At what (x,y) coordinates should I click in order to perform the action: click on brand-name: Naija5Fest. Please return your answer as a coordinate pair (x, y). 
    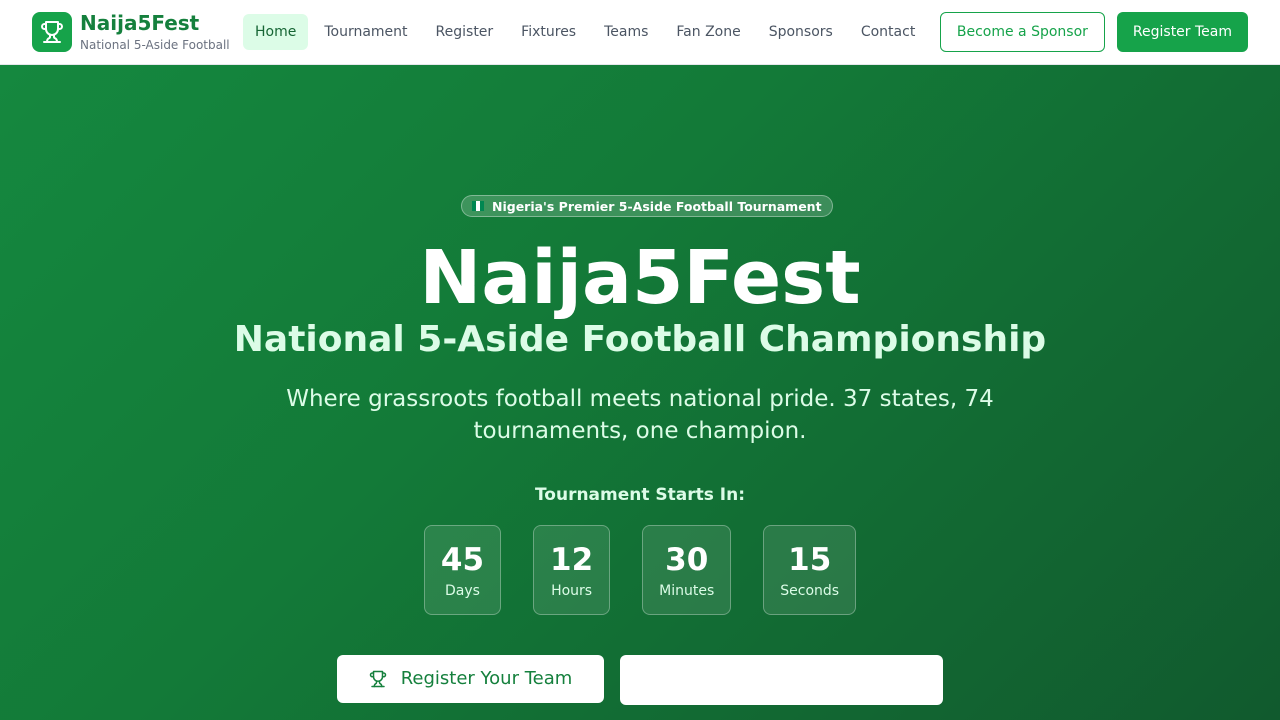
    Looking at the image, I should click on (140, 23).